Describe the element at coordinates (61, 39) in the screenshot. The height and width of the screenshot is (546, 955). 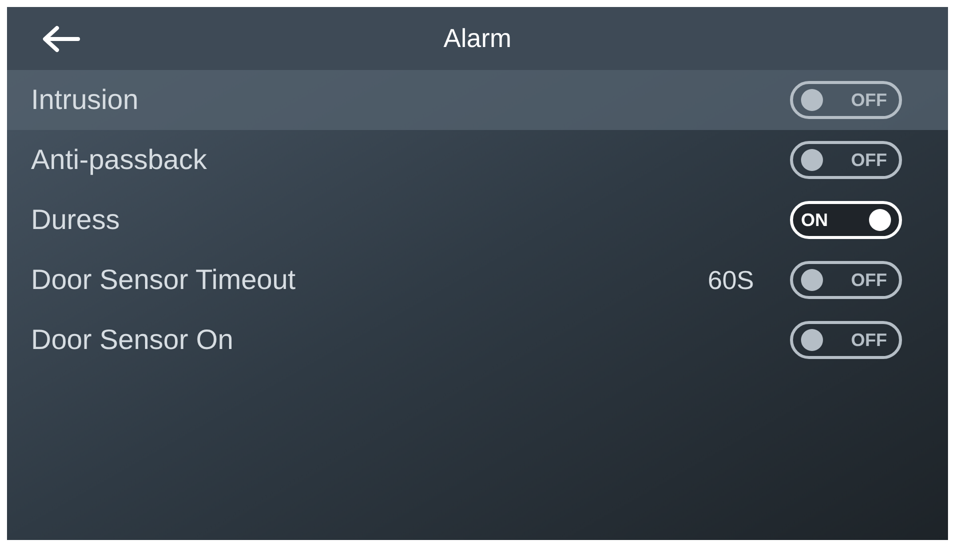
I see `back-icon` at that location.